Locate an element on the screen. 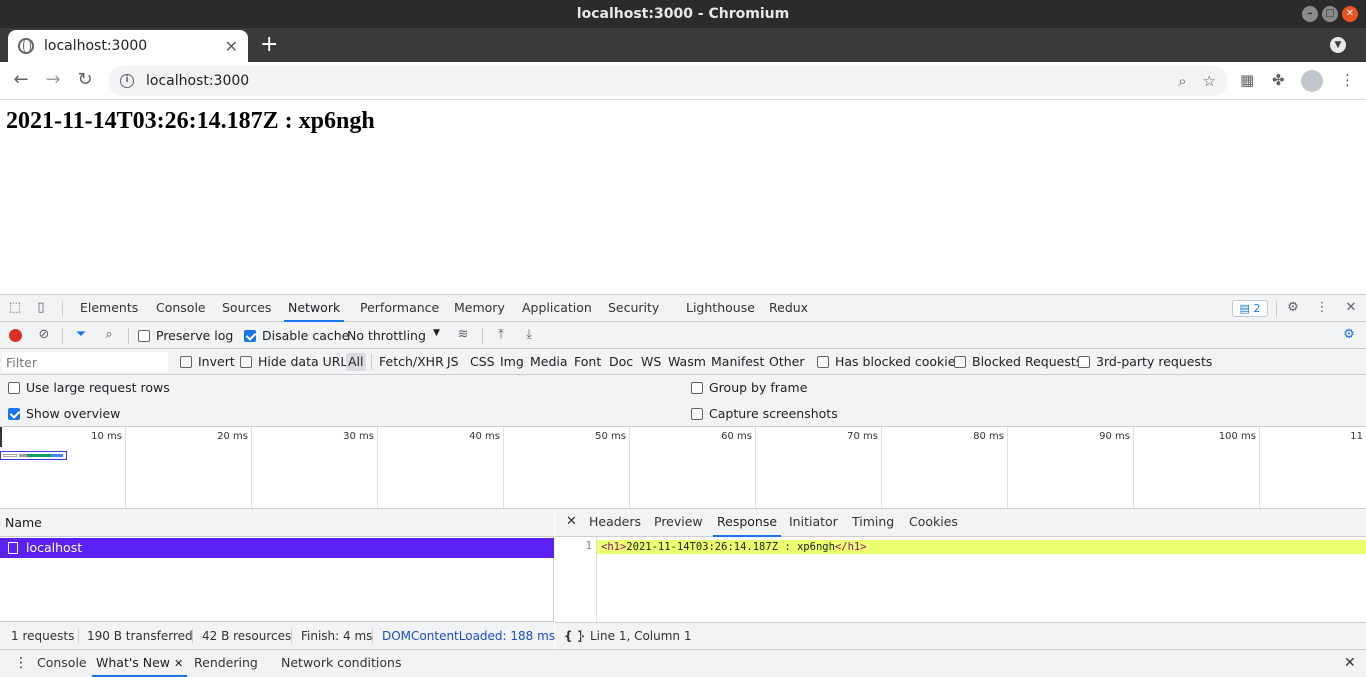 The height and width of the screenshot is (677, 1366). group-by-frame-checkbox is located at coordinates (697, 388).